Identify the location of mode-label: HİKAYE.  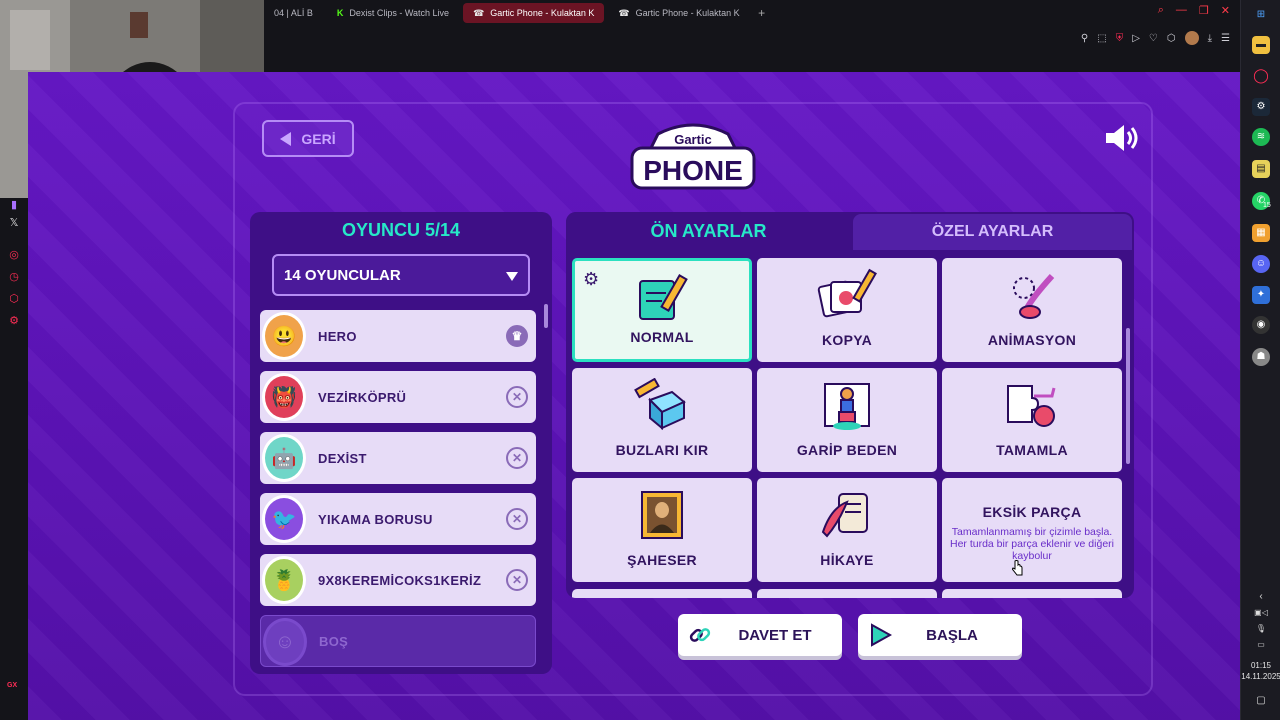
(847, 560).